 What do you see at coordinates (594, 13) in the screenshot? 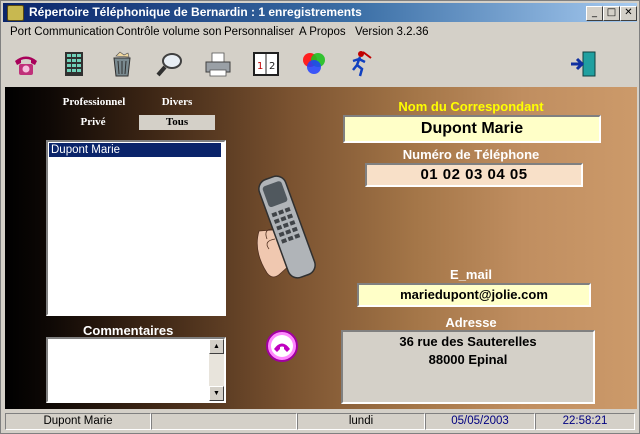
I see `minimize-button: _` at bounding box center [594, 13].